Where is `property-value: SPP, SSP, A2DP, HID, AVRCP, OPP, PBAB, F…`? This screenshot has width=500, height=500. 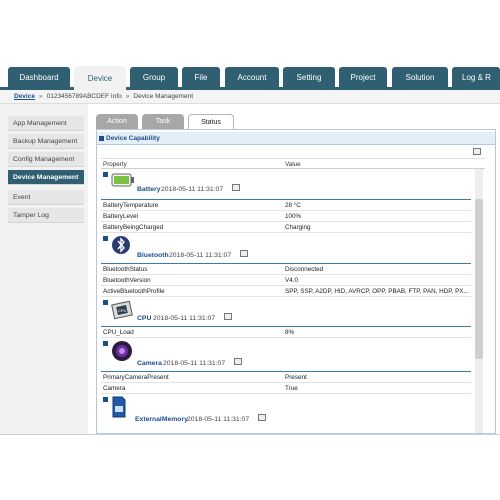 property-value: SPP, SSP, A2DP, HID, AVRCP, OPP, PBAB, F… is located at coordinates (377, 291).